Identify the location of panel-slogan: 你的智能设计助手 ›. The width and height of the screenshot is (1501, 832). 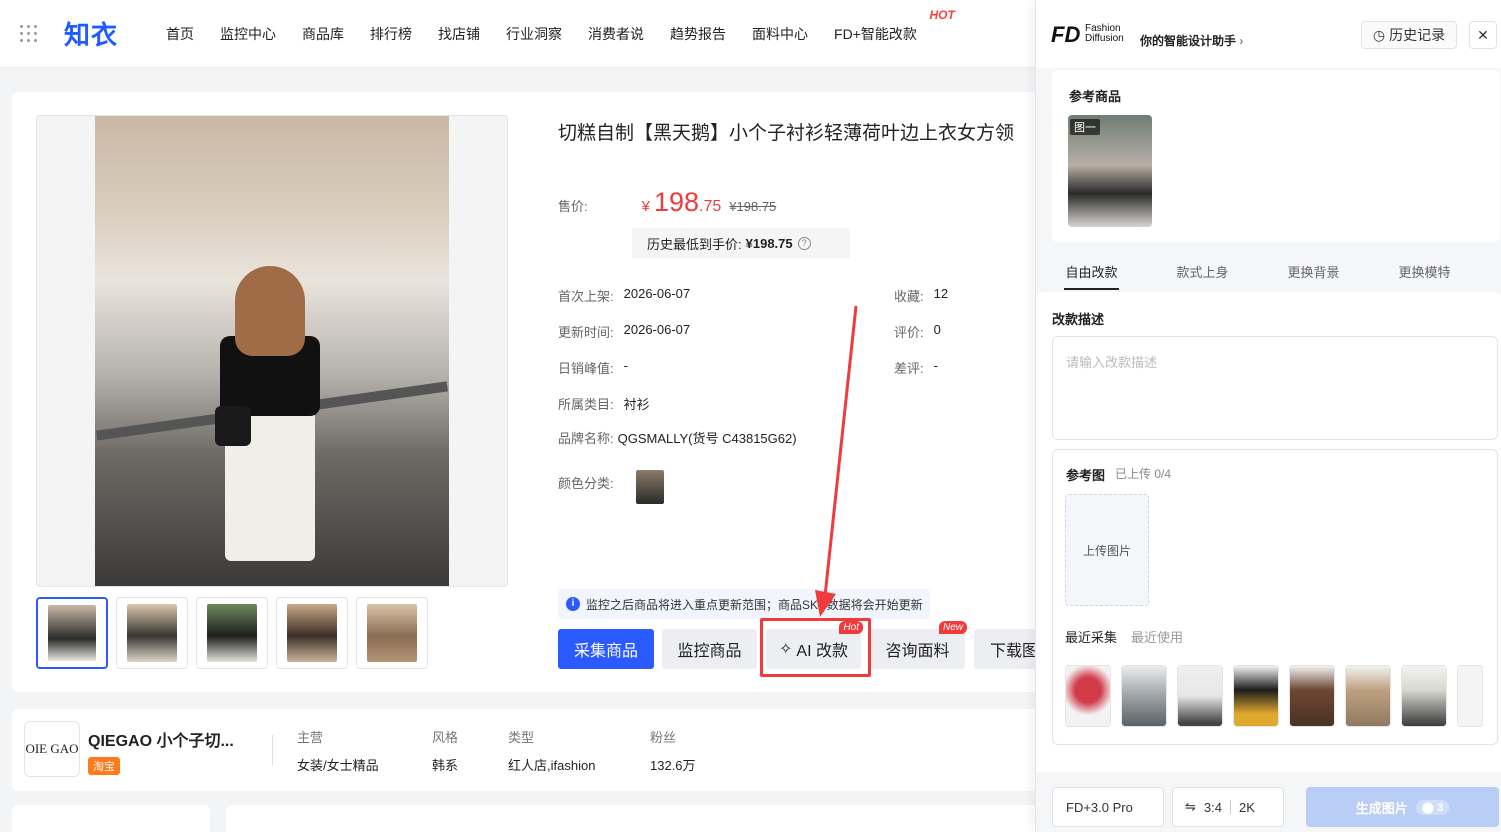
(1191, 40).